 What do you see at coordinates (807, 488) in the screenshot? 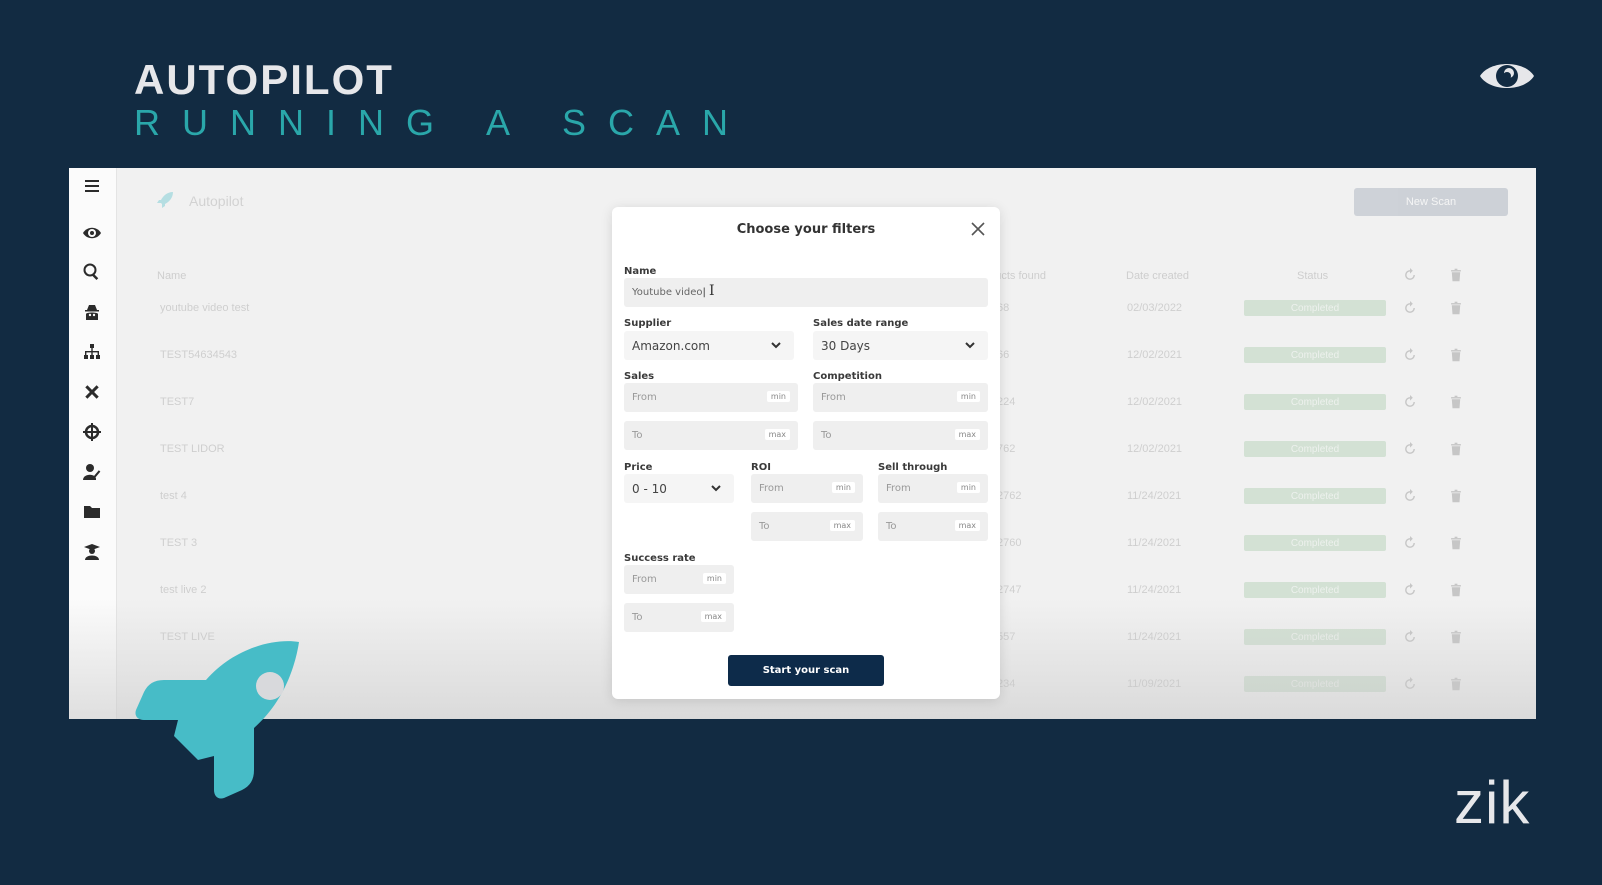
I see `roi-from-input: From min` at bounding box center [807, 488].